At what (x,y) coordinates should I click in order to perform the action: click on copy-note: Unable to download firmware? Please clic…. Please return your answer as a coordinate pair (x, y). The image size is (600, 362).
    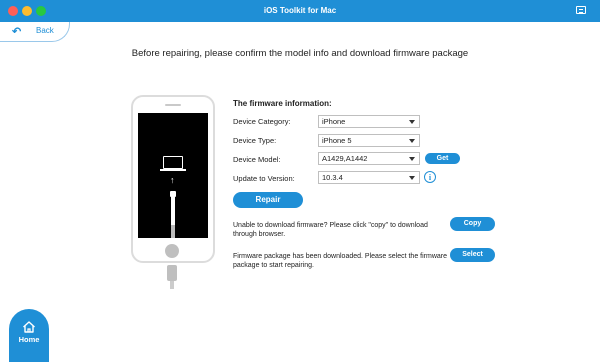
    Looking at the image, I should click on (330, 230).